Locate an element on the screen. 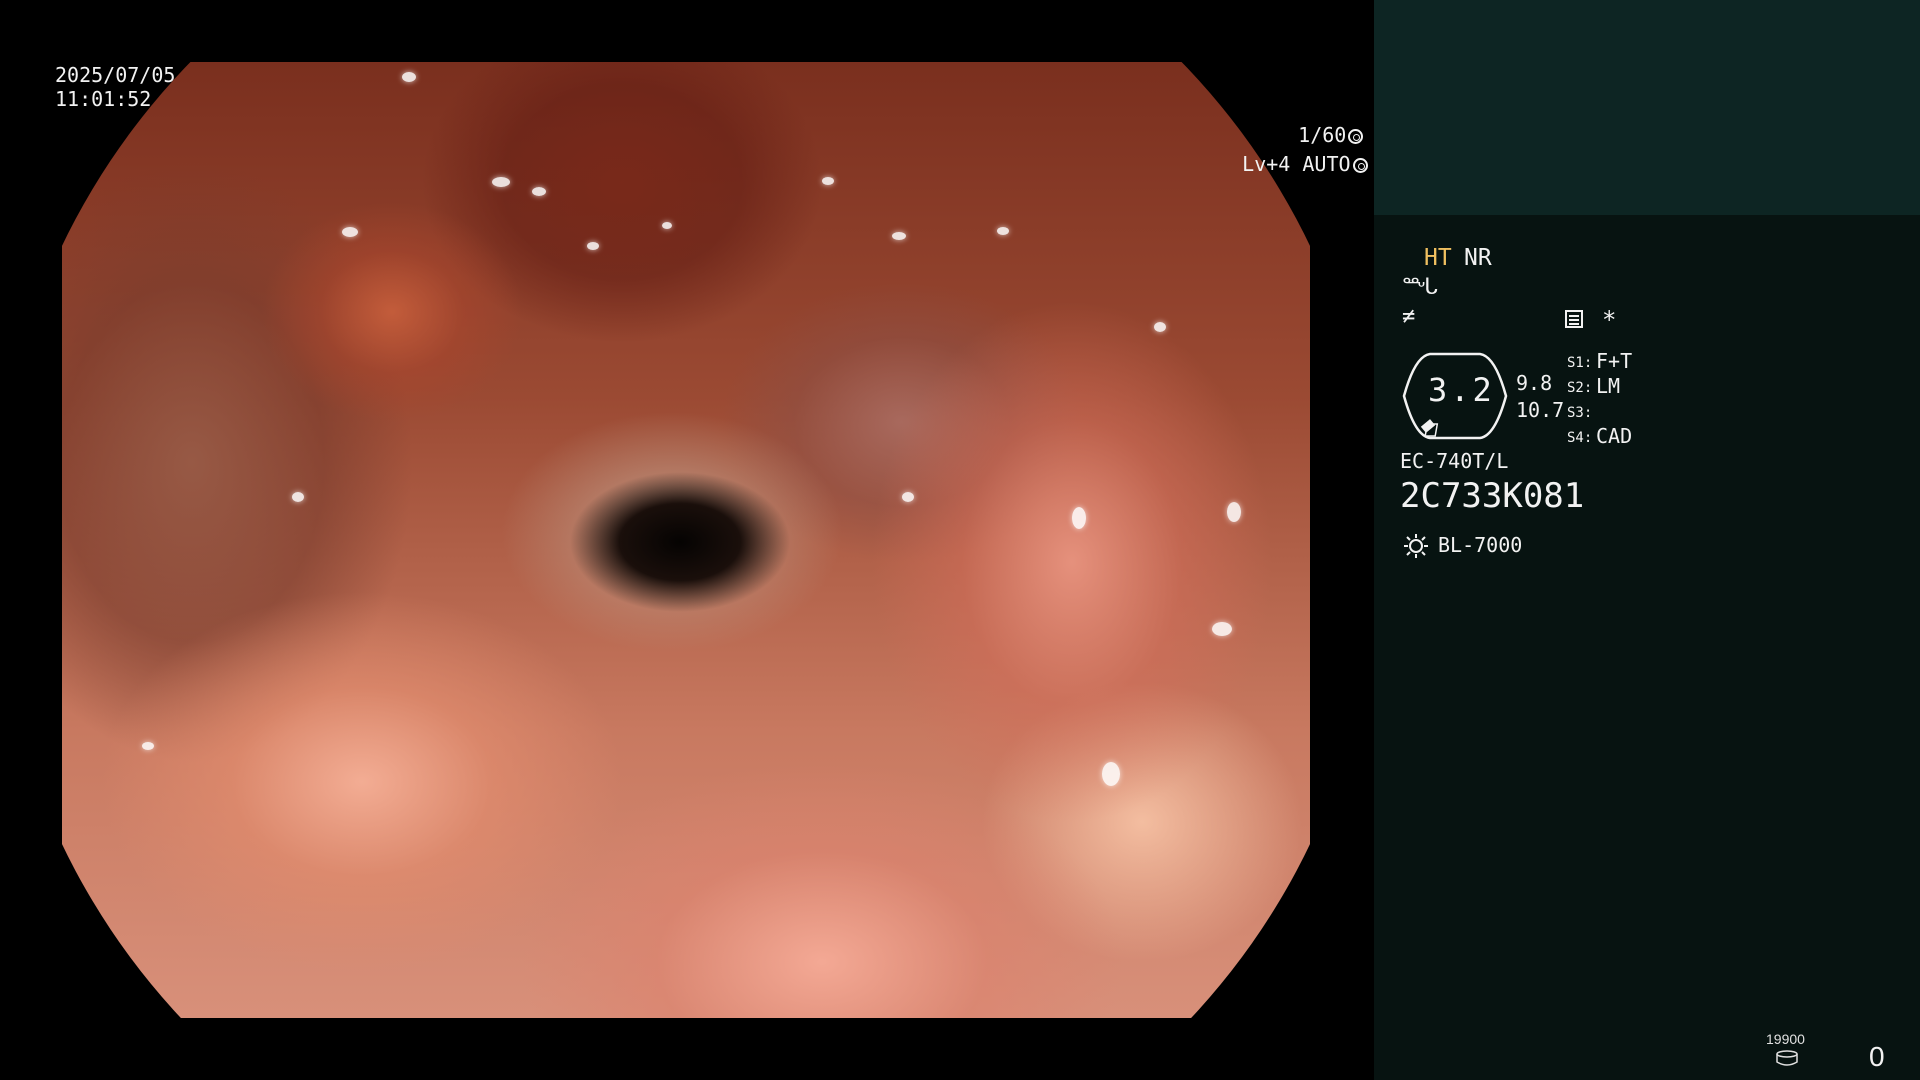 Image resolution: width=1920 pixels, height=1080 pixels. scope-model: EC-740T/L is located at coordinates (1454, 461).